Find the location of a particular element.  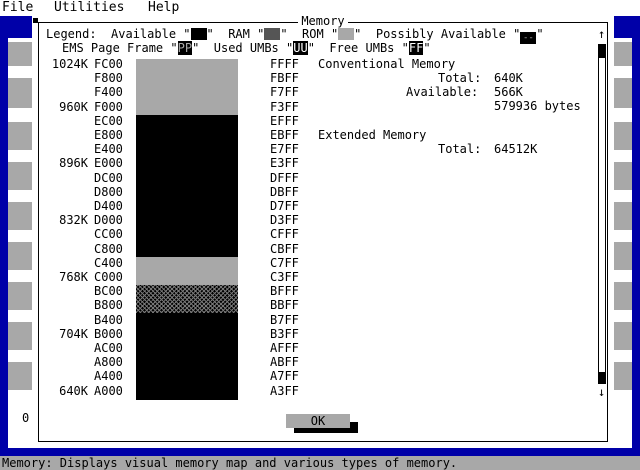

scrollbar-bottom-block is located at coordinates (602, 378).